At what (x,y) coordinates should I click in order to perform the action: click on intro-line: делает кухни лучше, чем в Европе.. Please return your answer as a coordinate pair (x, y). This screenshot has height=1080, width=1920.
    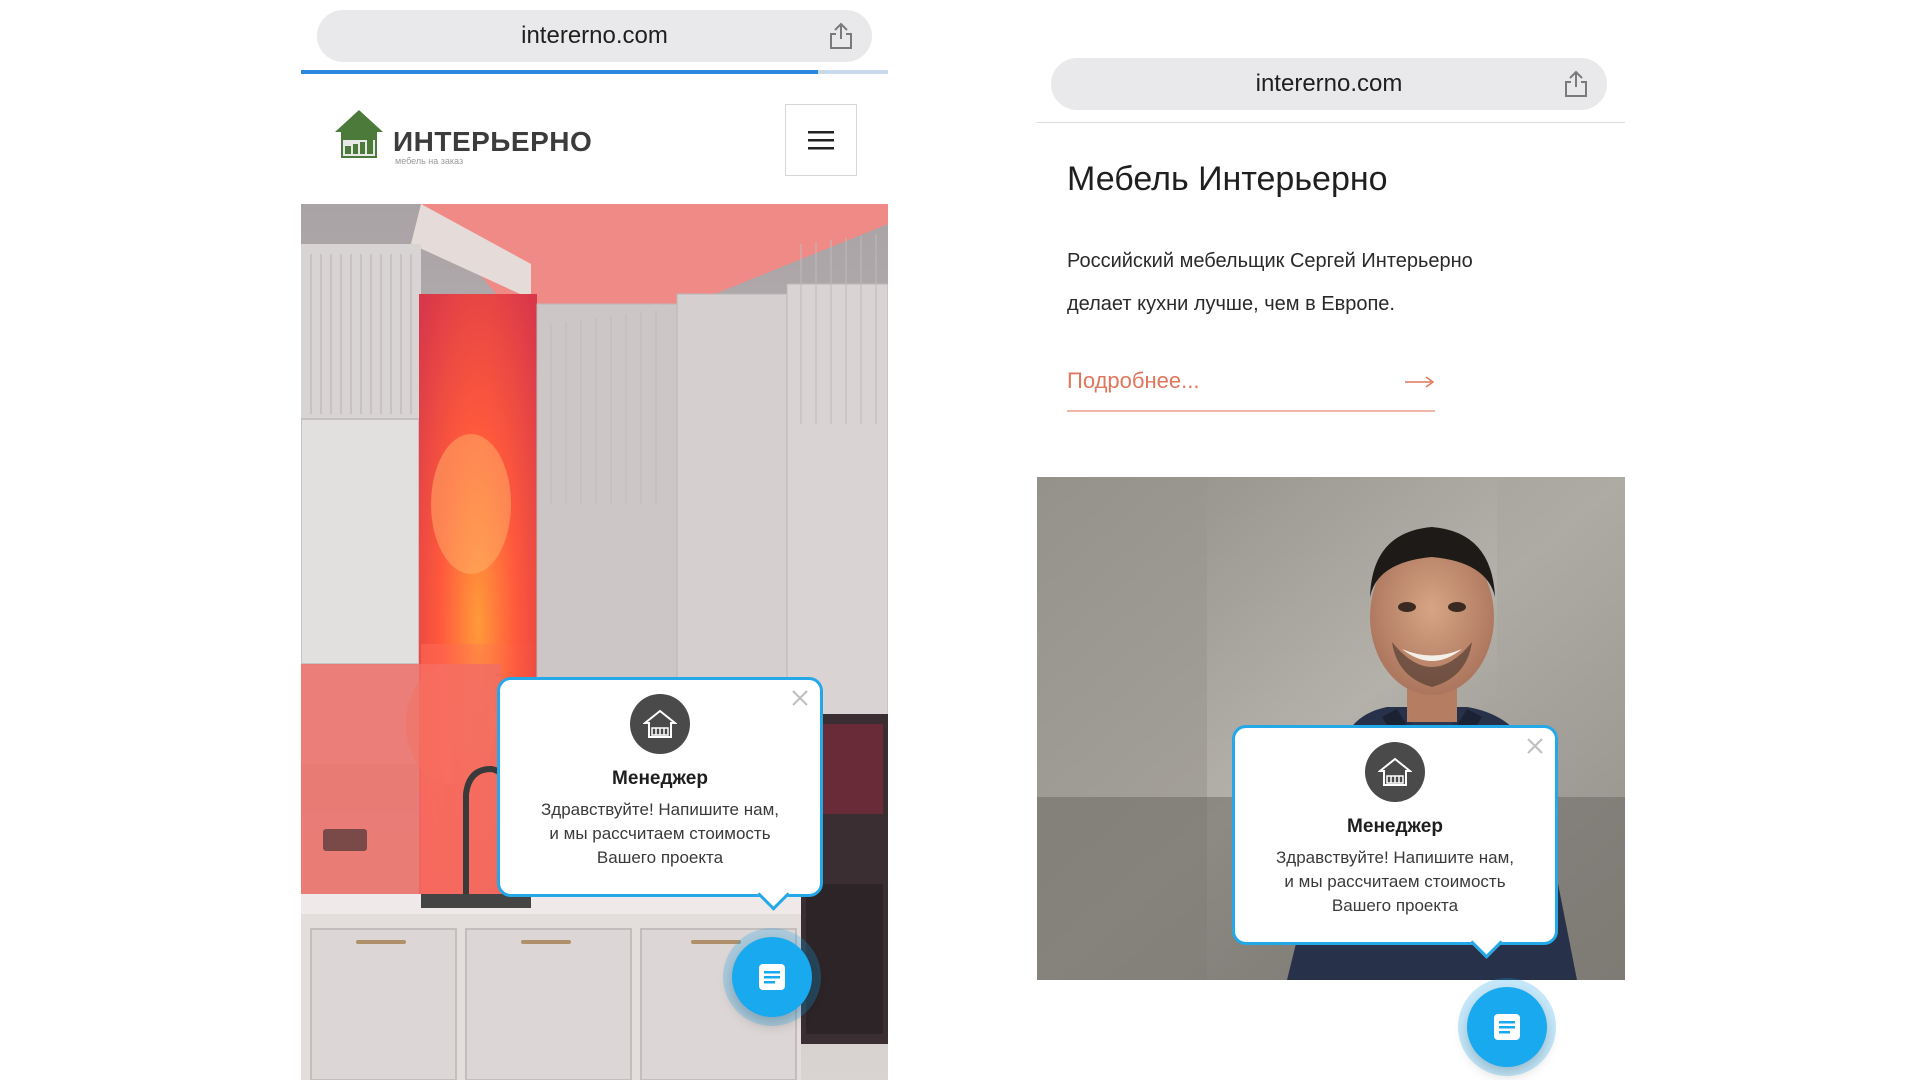
    Looking at the image, I should click on (1231, 304).